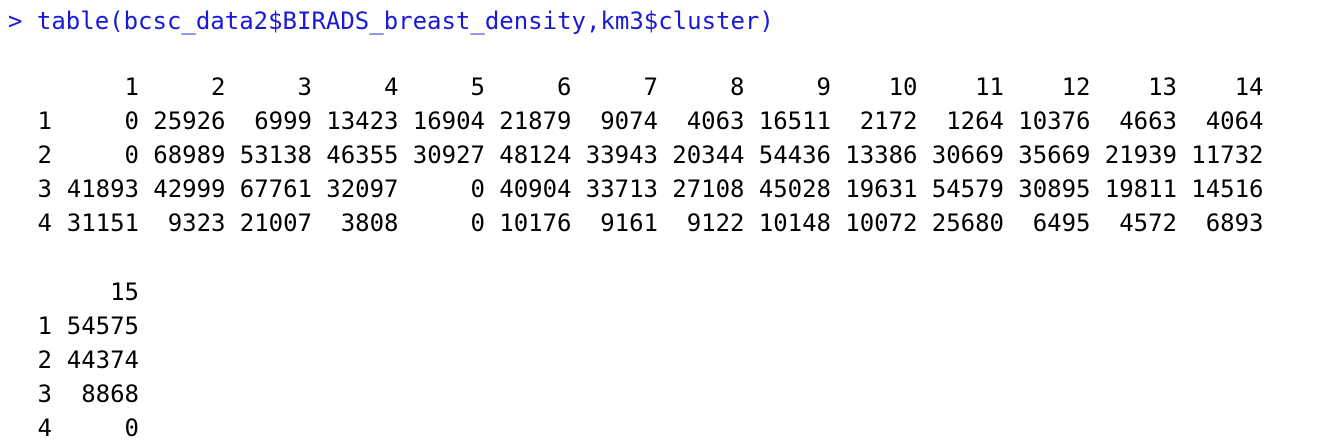 This screenshot has height=445, width=1326. What do you see at coordinates (888, 121) in the screenshot?
I see `table-cell: 2172` at bounding box center [888, 121].